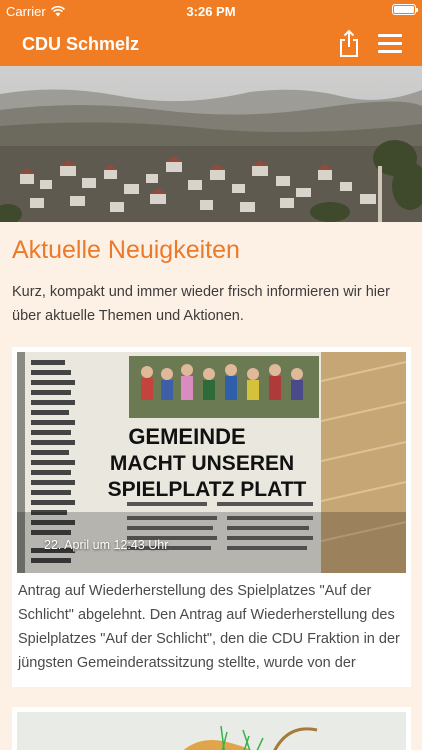 This screenshot has width=422, height=750. What do you see at coordinates (207, 489) in the screenshot?
I see `svg-text: SPIELPLATZ PLATT` at bounding box center [207, 489].